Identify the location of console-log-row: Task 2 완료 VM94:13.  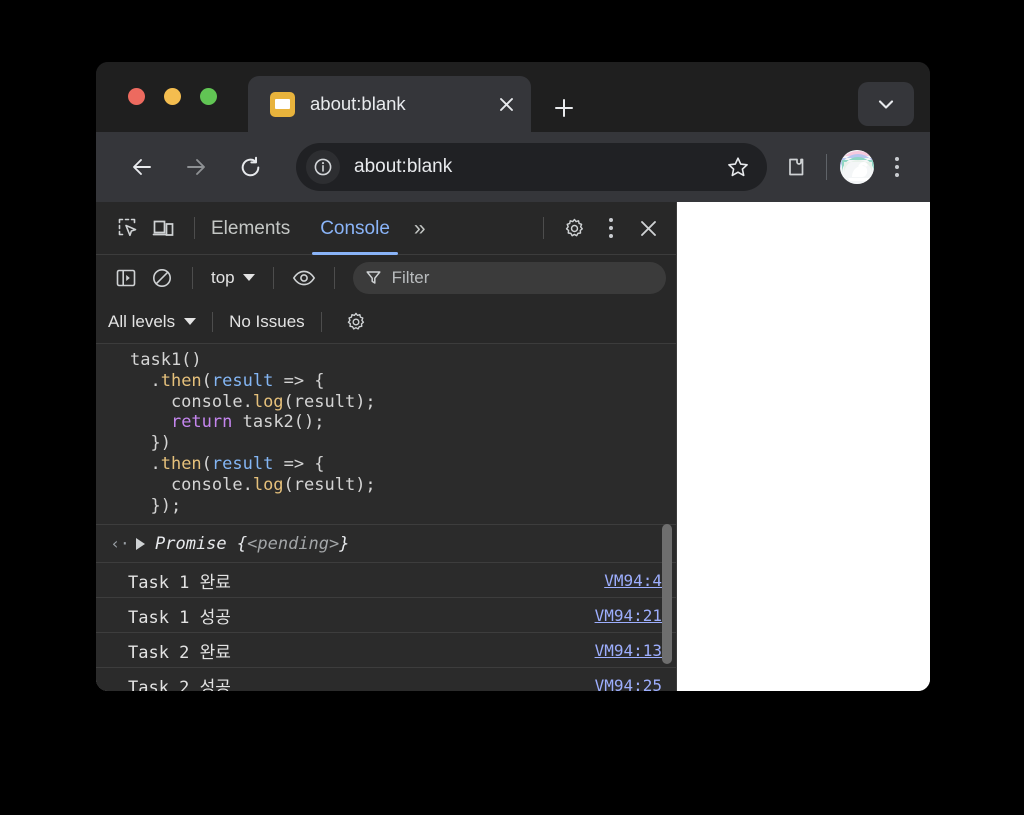
(386, 649).